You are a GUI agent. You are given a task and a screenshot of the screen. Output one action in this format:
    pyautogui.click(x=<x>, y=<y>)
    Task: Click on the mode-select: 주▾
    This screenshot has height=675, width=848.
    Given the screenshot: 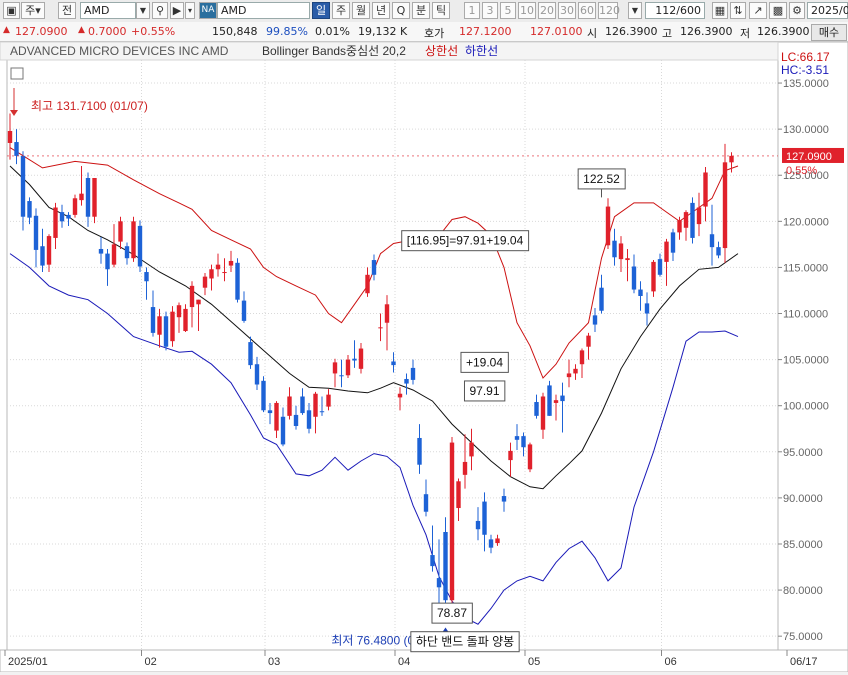 What is the action you would take?
    pyautogui.click(x=33, y=10)
    